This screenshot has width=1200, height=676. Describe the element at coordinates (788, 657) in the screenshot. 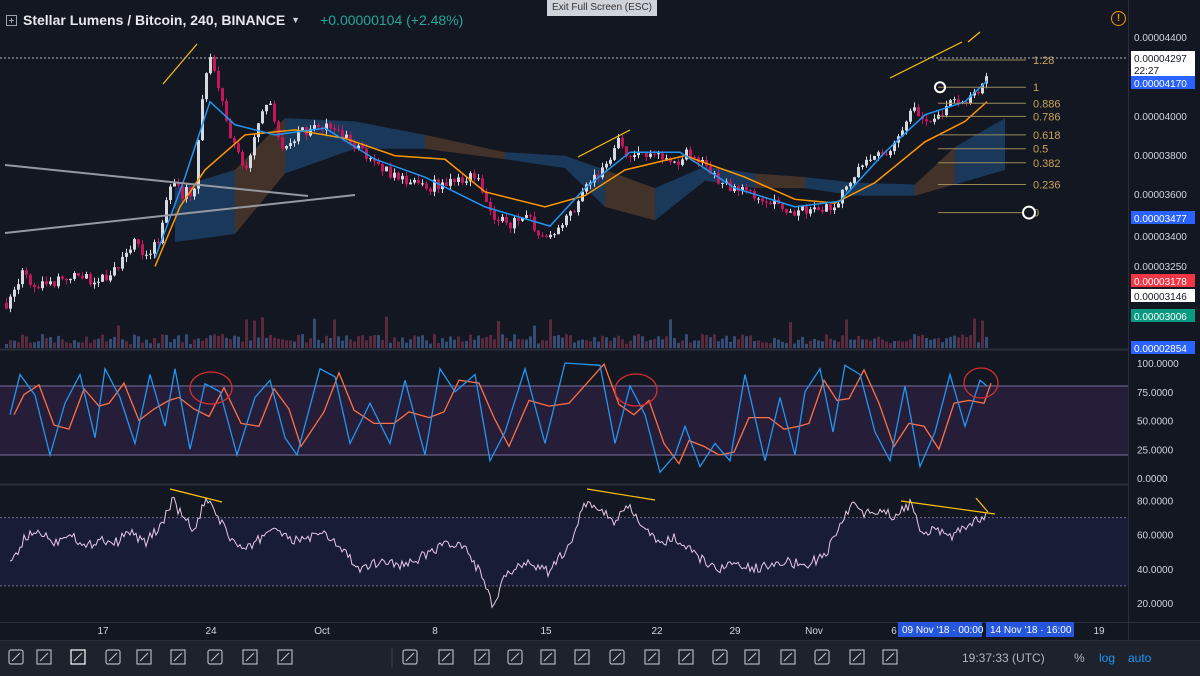

I see `long-position-icon` at that location.